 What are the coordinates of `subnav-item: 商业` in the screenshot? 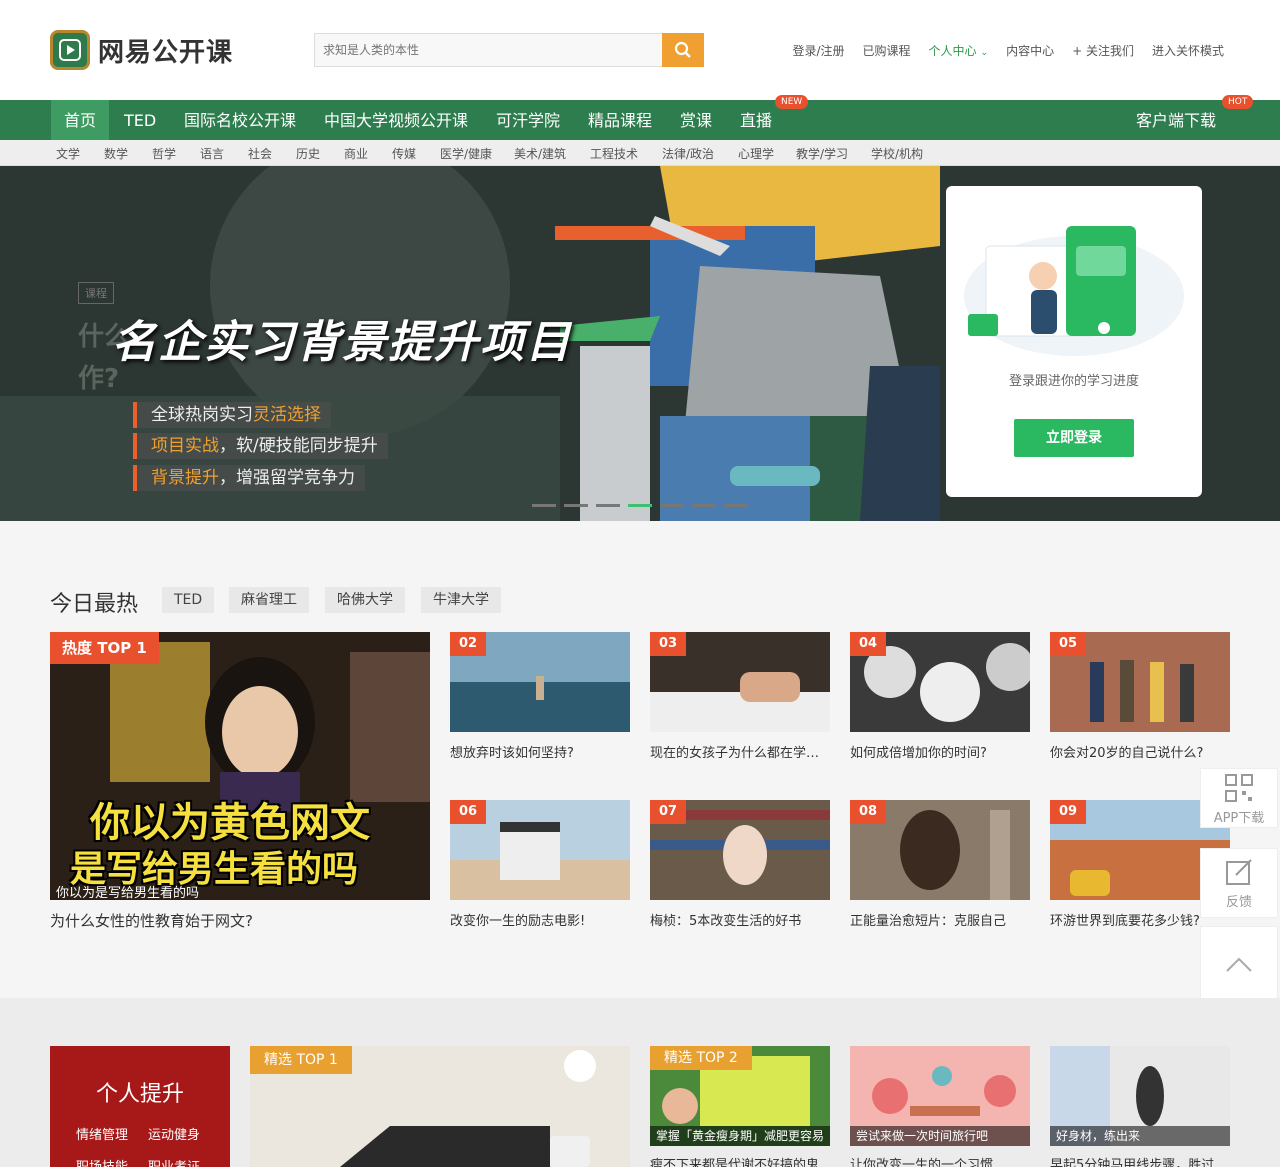 It's located at (356, 153).